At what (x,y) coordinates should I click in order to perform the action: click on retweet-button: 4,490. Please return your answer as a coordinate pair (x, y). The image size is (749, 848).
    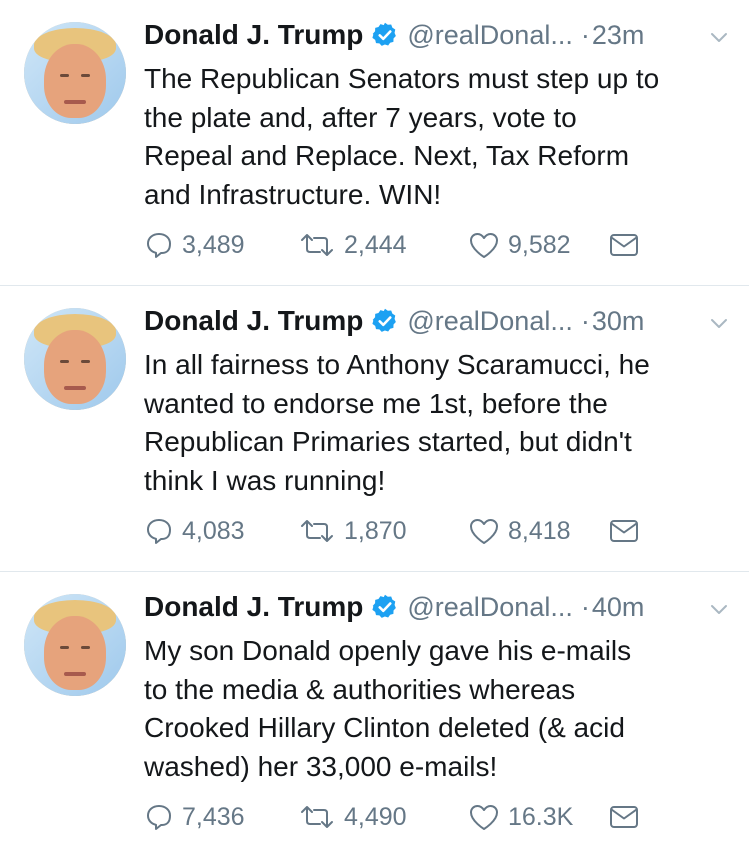
    Looking at the image, I should click on (383, 817).